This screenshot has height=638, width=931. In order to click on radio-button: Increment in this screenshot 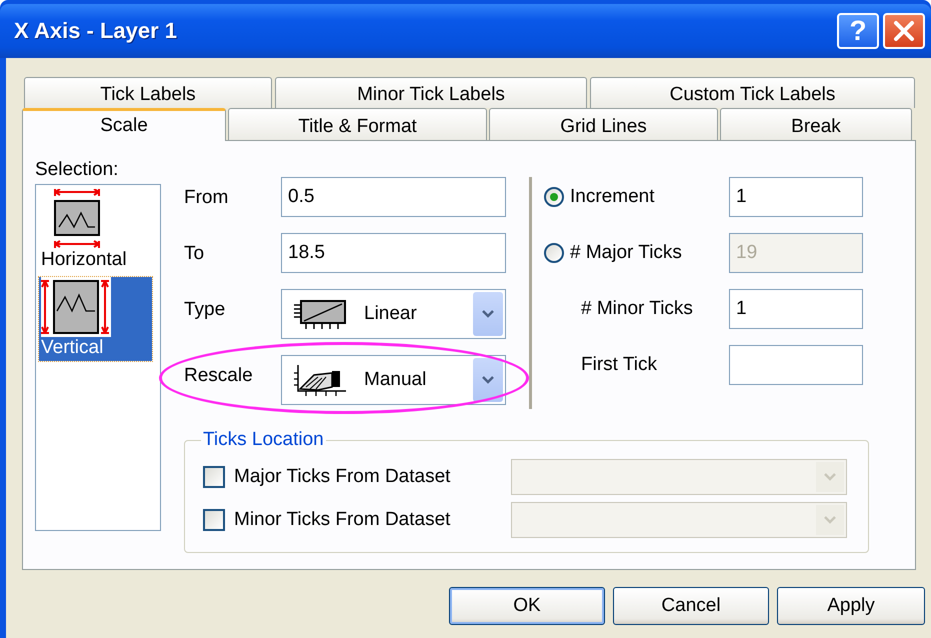, I will do `click(636, 197)`.